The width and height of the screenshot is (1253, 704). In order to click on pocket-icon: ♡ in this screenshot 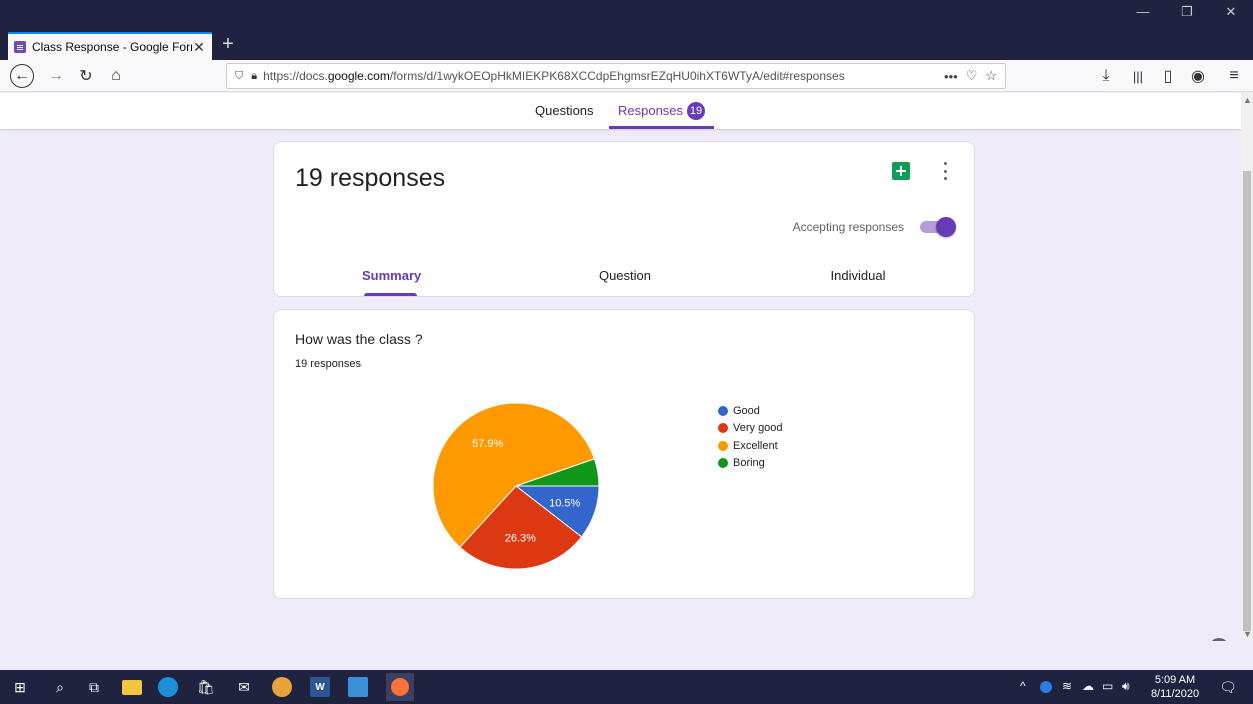, I will do `click(972, 76)`.